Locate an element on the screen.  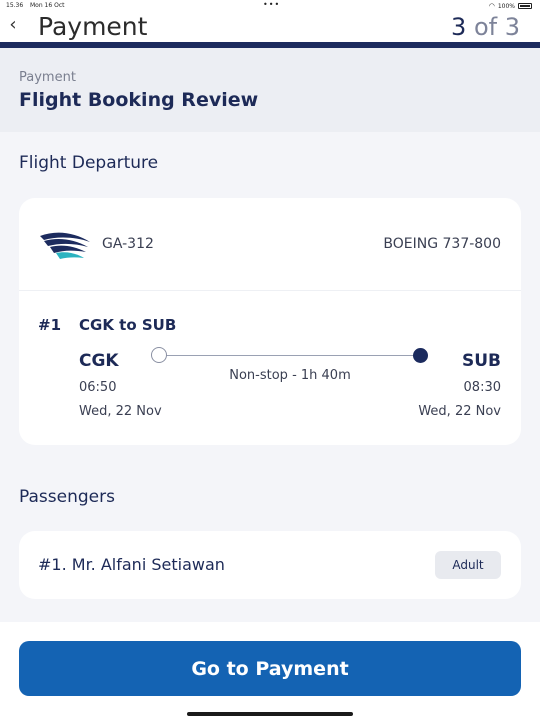
status-bar: 15.36 Mon 16 Oct ••• ◠ 100% is located at coordinates (270, 6).